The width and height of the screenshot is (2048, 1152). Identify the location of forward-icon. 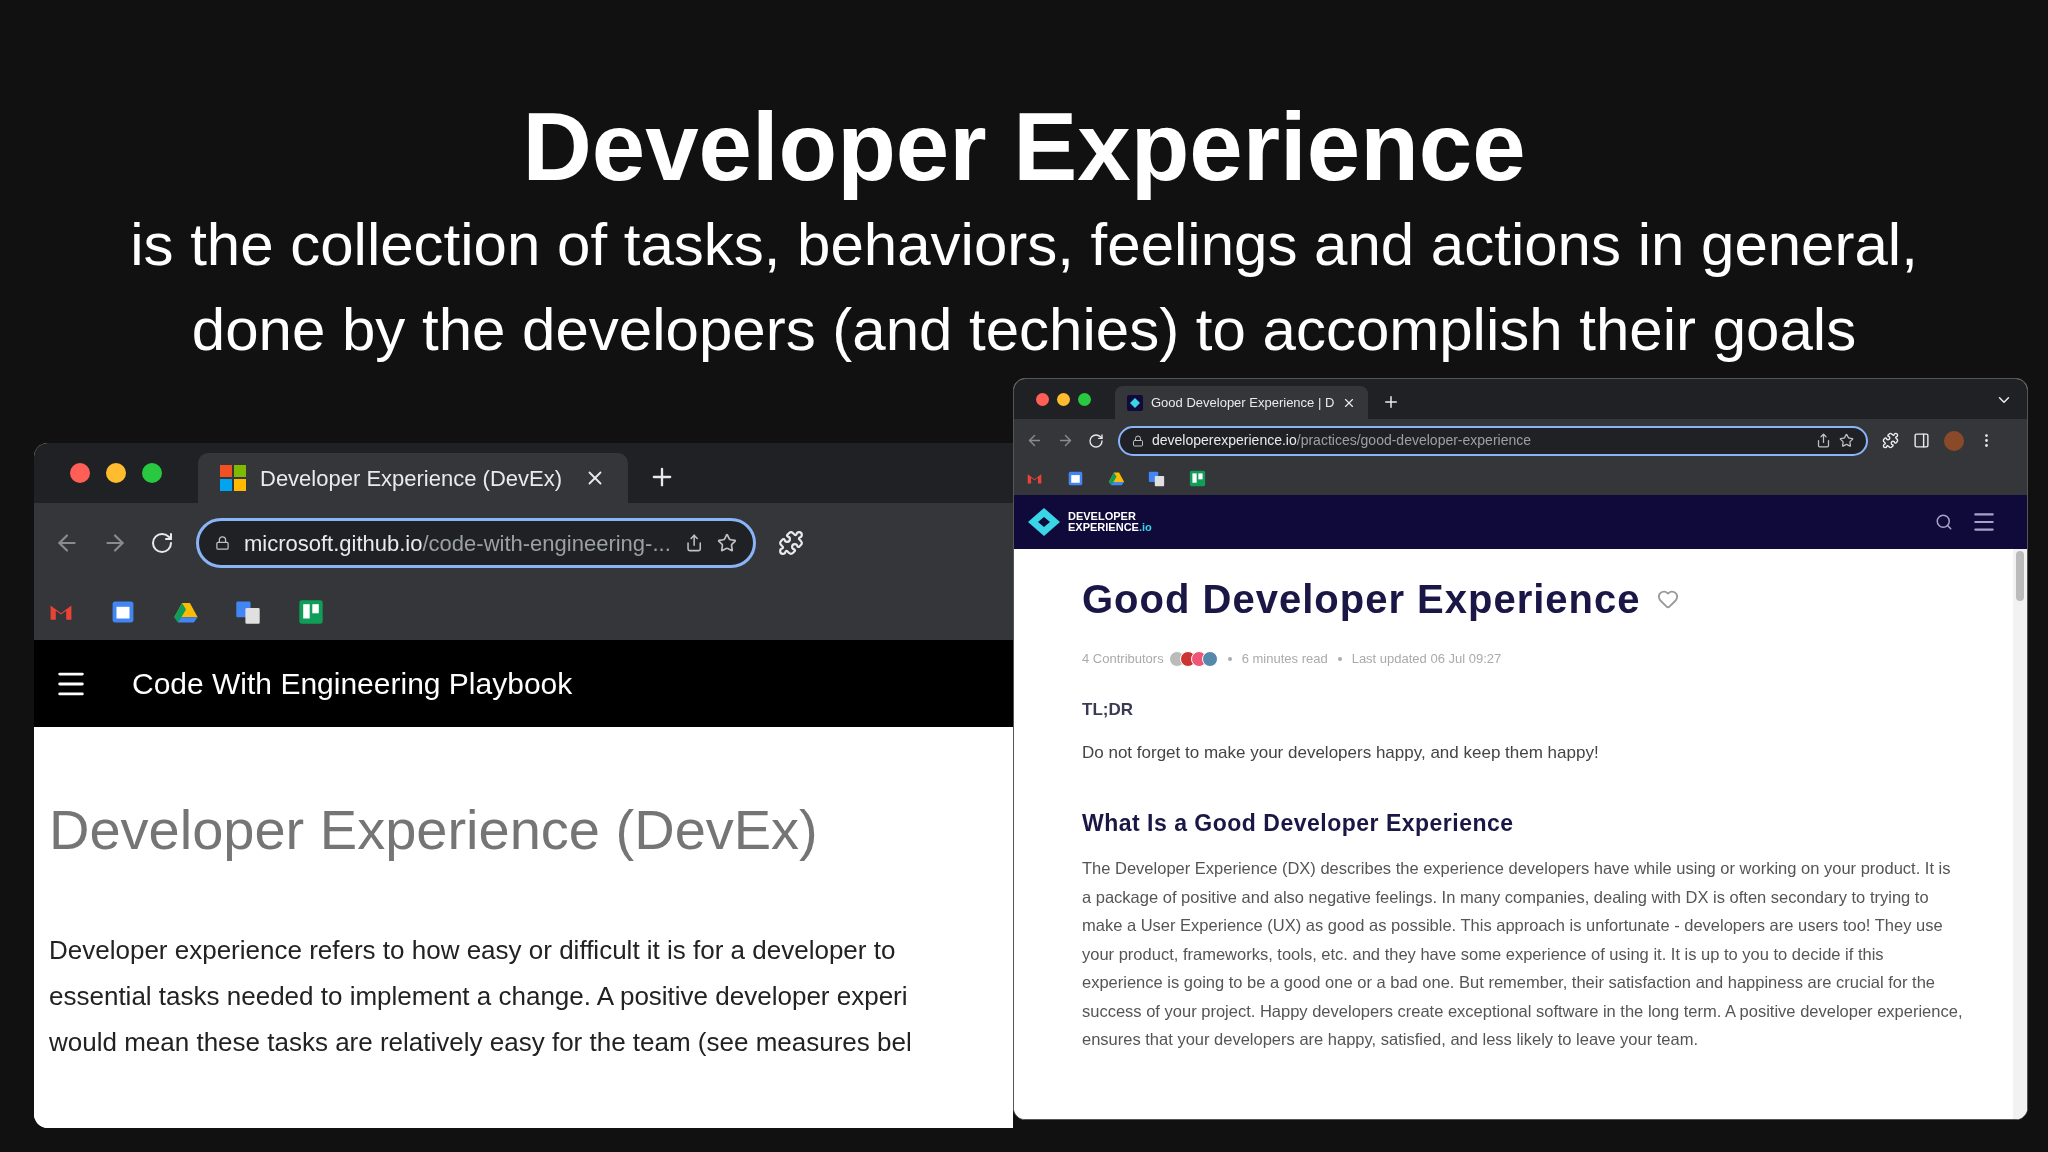
(1065, 440).